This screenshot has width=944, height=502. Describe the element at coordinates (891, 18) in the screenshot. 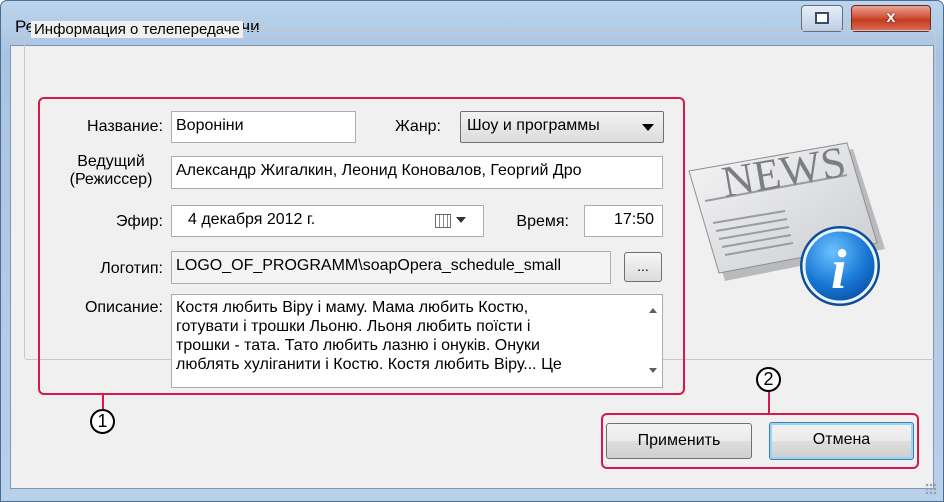

I see `close-button: x` at that location.